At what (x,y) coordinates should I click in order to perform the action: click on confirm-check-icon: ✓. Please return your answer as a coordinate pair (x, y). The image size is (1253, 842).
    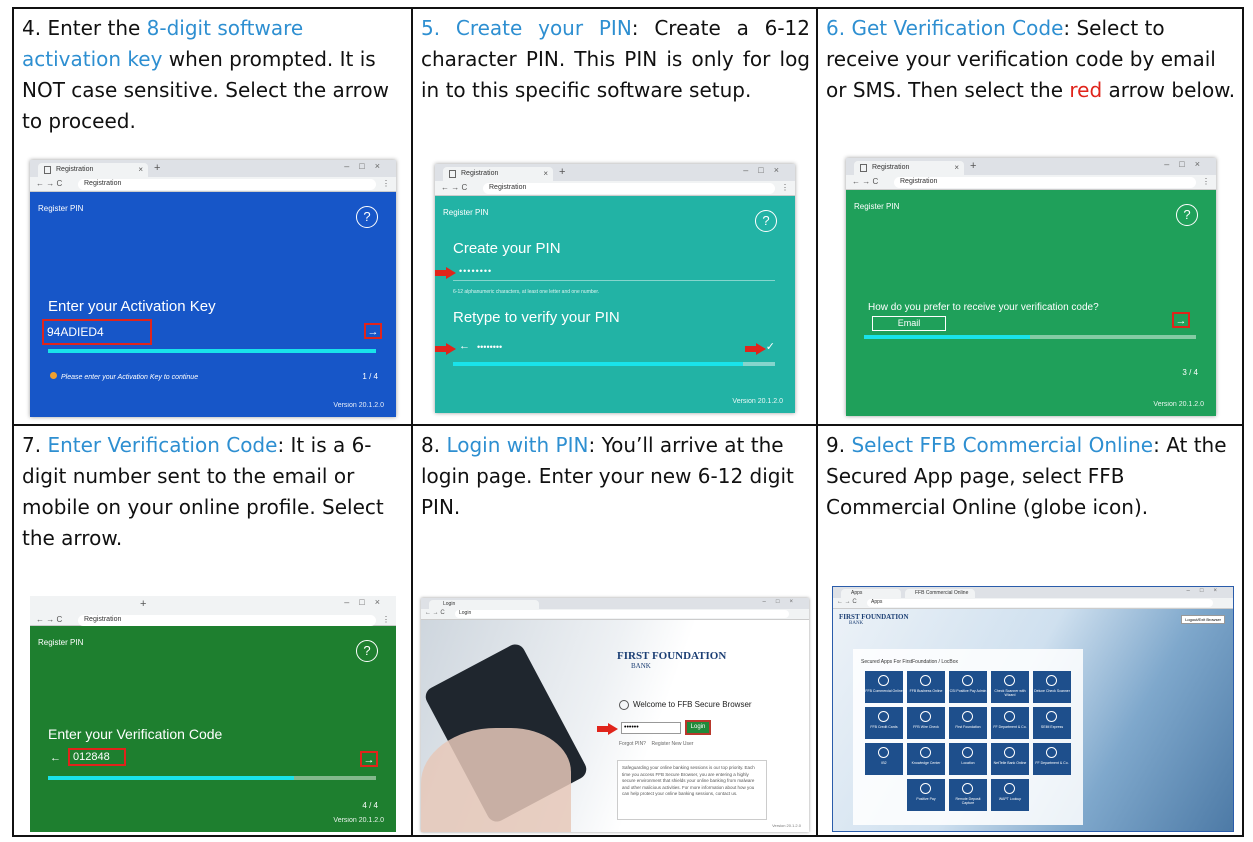
    Looking at the image, I should click on (770, 346).